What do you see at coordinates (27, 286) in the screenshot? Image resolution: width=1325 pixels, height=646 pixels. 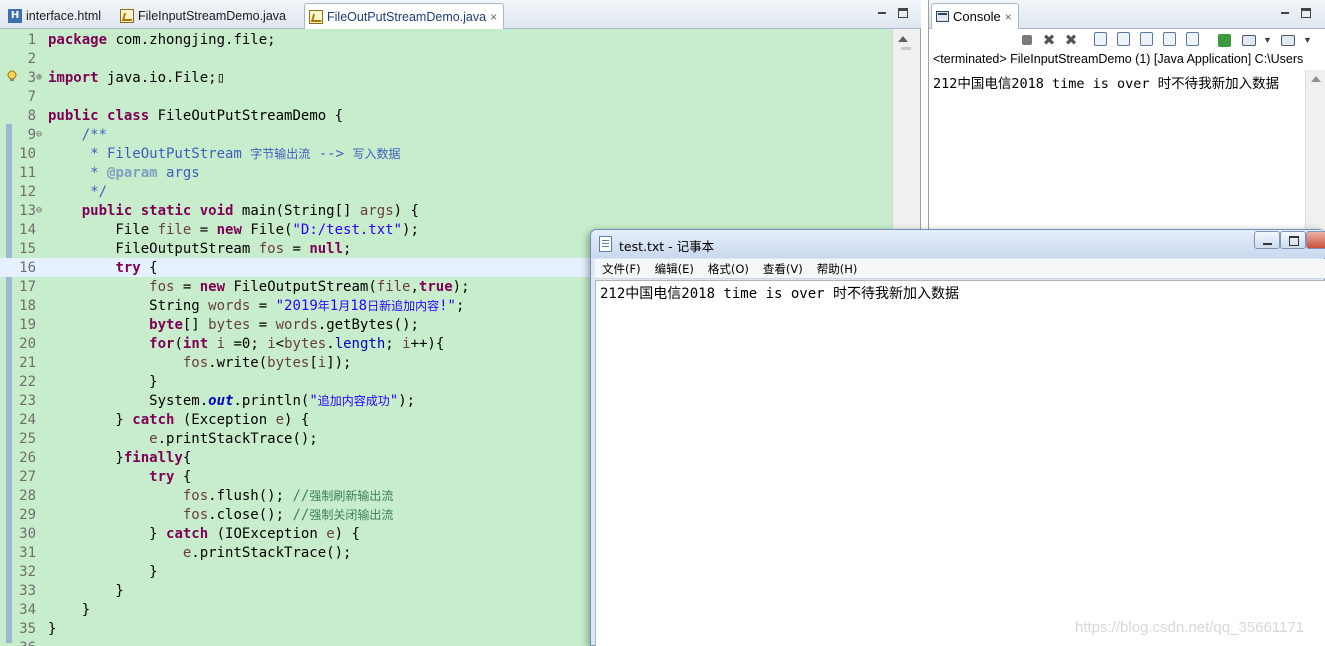 I see `line-number: 17` at bounding box center [27, 286].